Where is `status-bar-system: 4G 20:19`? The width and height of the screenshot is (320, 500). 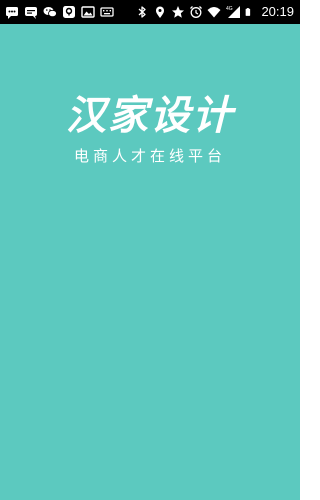
status-bar-system: 4G 20:19 is located at coordinates (214, 12).